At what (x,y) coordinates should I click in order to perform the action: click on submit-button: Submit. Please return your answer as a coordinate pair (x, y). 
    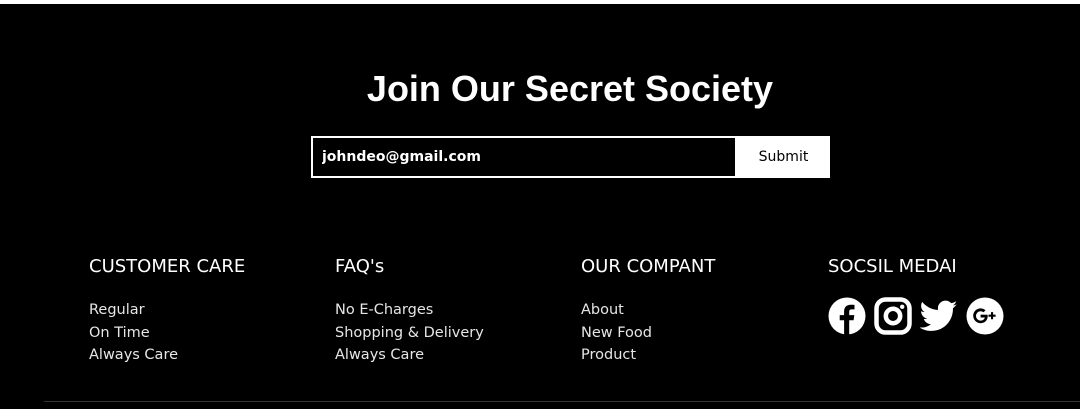
    Looking at the image, I should click on (783, 157).